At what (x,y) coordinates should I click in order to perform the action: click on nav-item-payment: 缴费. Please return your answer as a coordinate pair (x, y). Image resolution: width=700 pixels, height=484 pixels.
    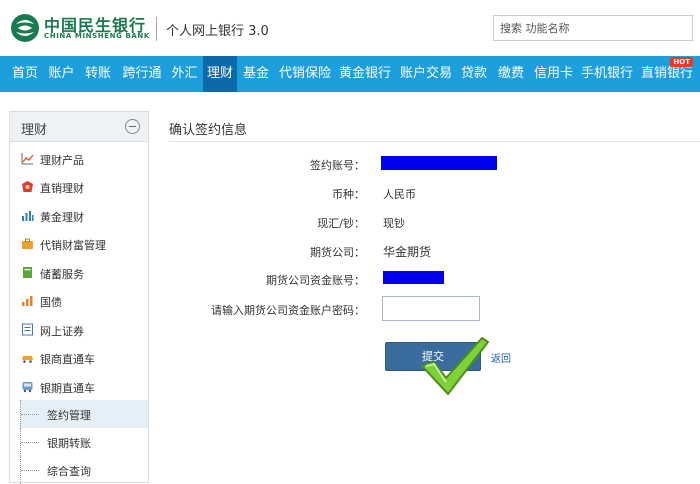
    Looking at the image, I should click on (511, 74).